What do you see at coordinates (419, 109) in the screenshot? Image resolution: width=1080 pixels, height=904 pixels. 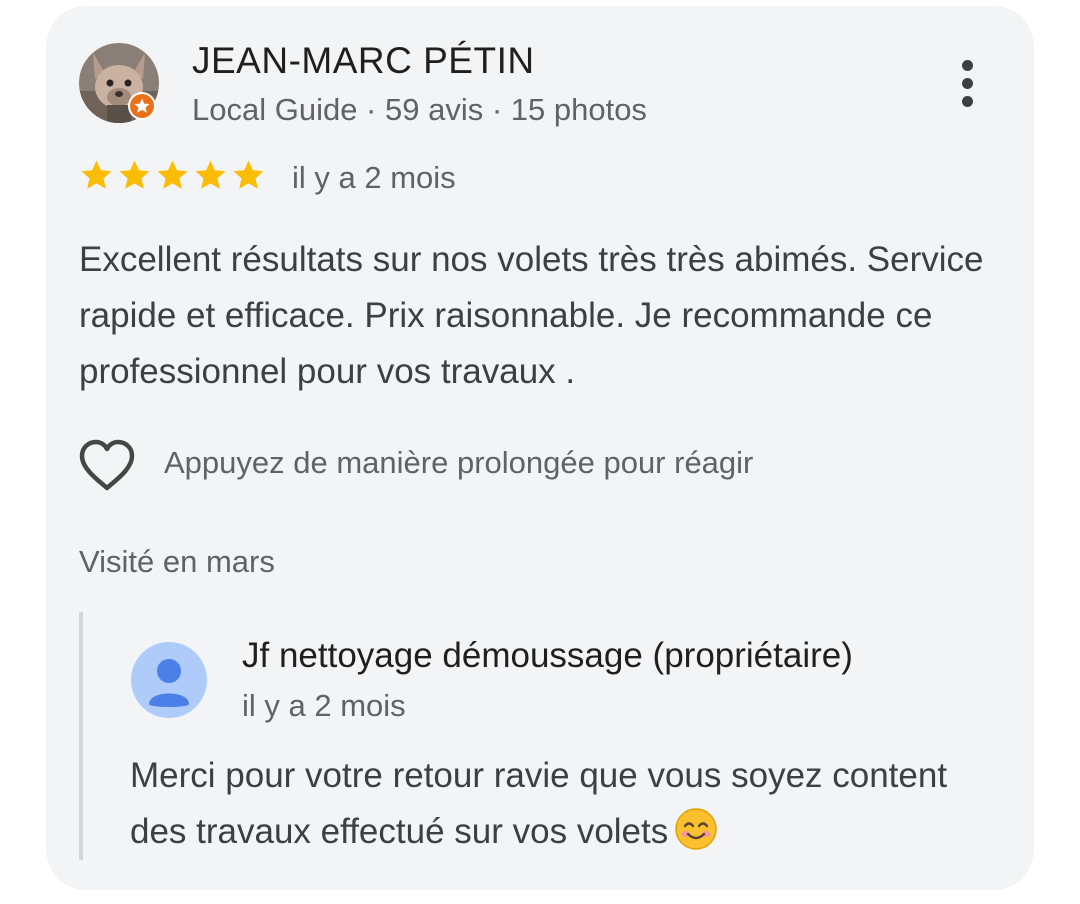 I see `reviewer-meta: Local Guide · 59 avis · 15 photos` at bounding box center [419, 109].